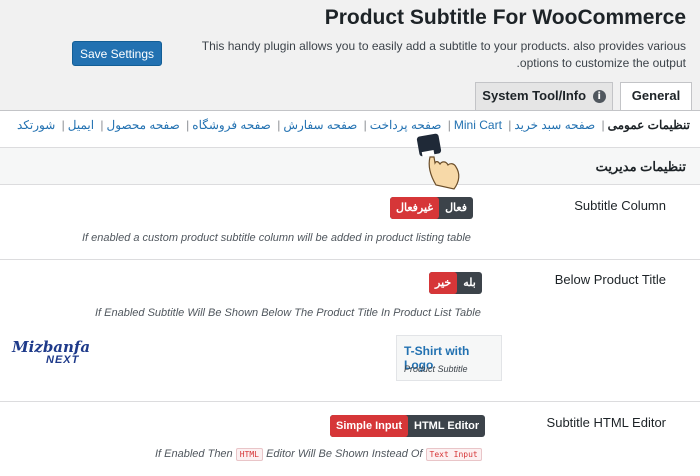 Image resolution: width=700 pixels, height=476 pixels. Describe the element at coordinates (143, 125) in the screenshot. I see `subnav-product-page: صفحه محصول` at that location.